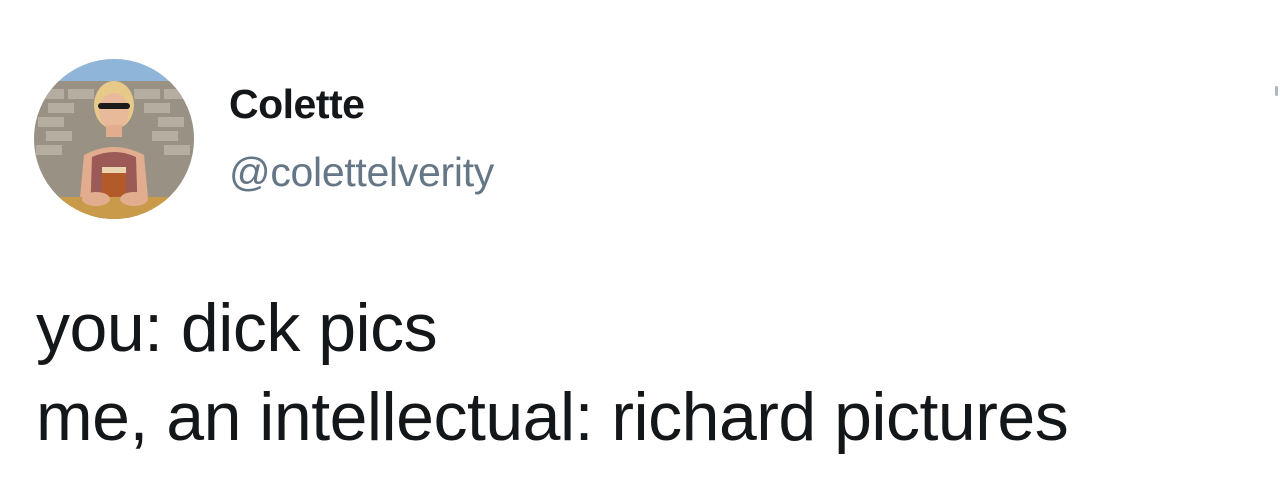 The height and width of the screenshot is (493, 1280). Describe the element at coordinates (237, 328) in the screenshot. I see `tweet-text-line: you: dick pics` at that location.